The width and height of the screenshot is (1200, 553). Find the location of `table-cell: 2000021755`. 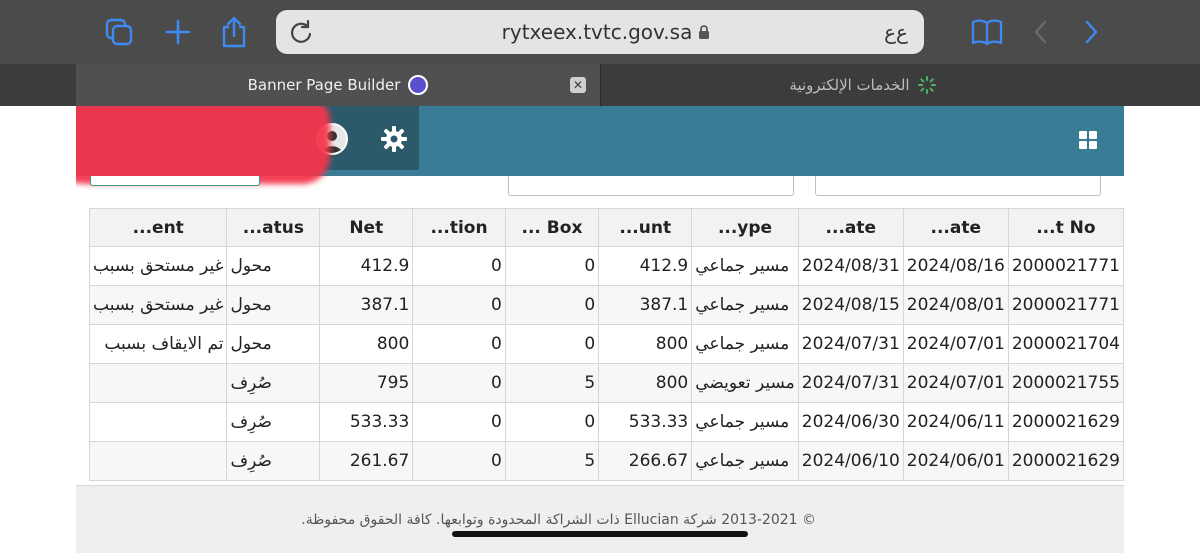

table-cell: 2000021755 is located at coordinates (1065, 383).